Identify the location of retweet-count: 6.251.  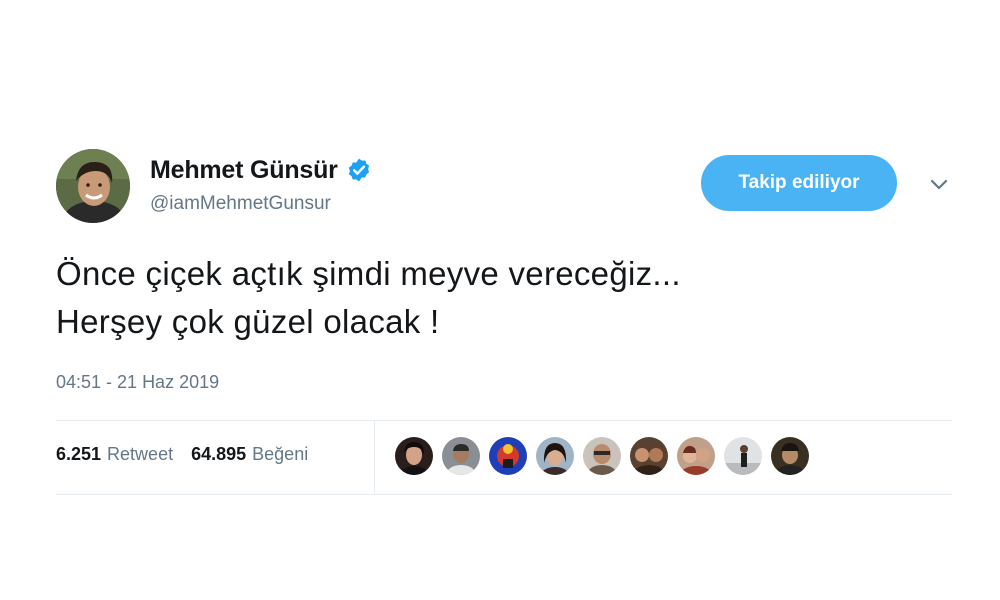
(79, 454).